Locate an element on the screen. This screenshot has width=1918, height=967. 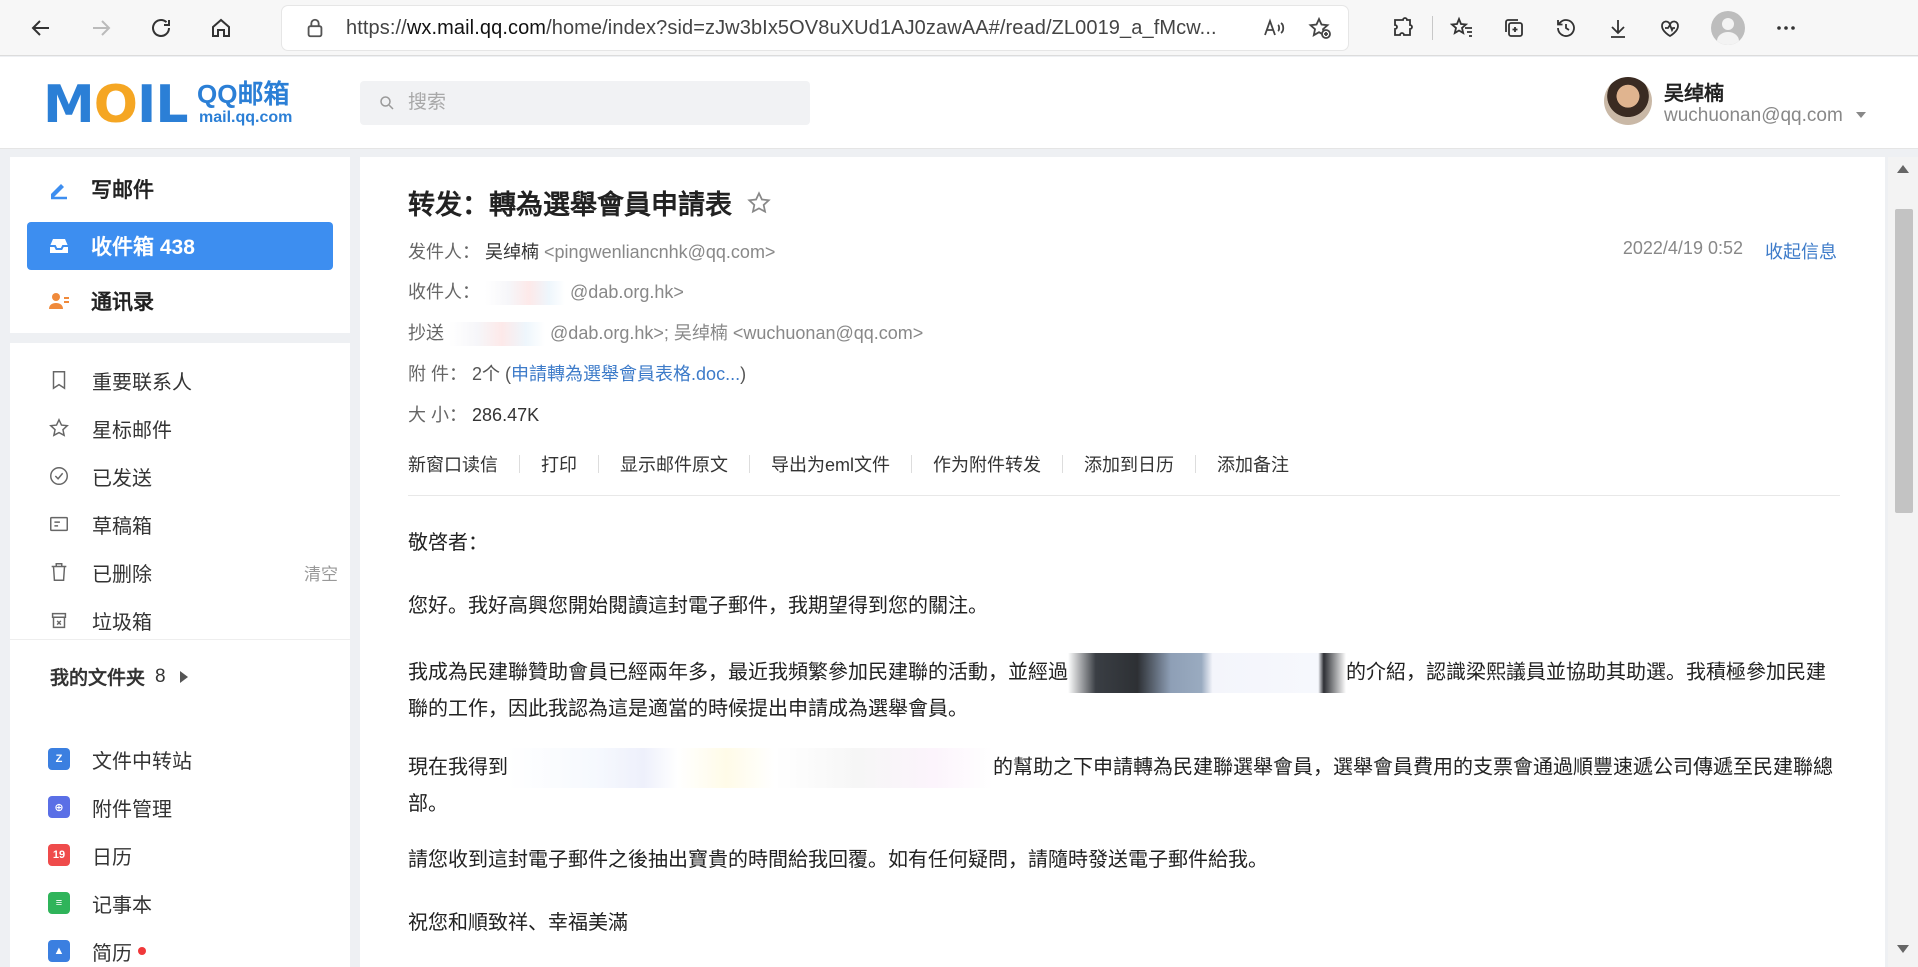
folder-label: 星标邮件 is located at coordinates (132, 430).